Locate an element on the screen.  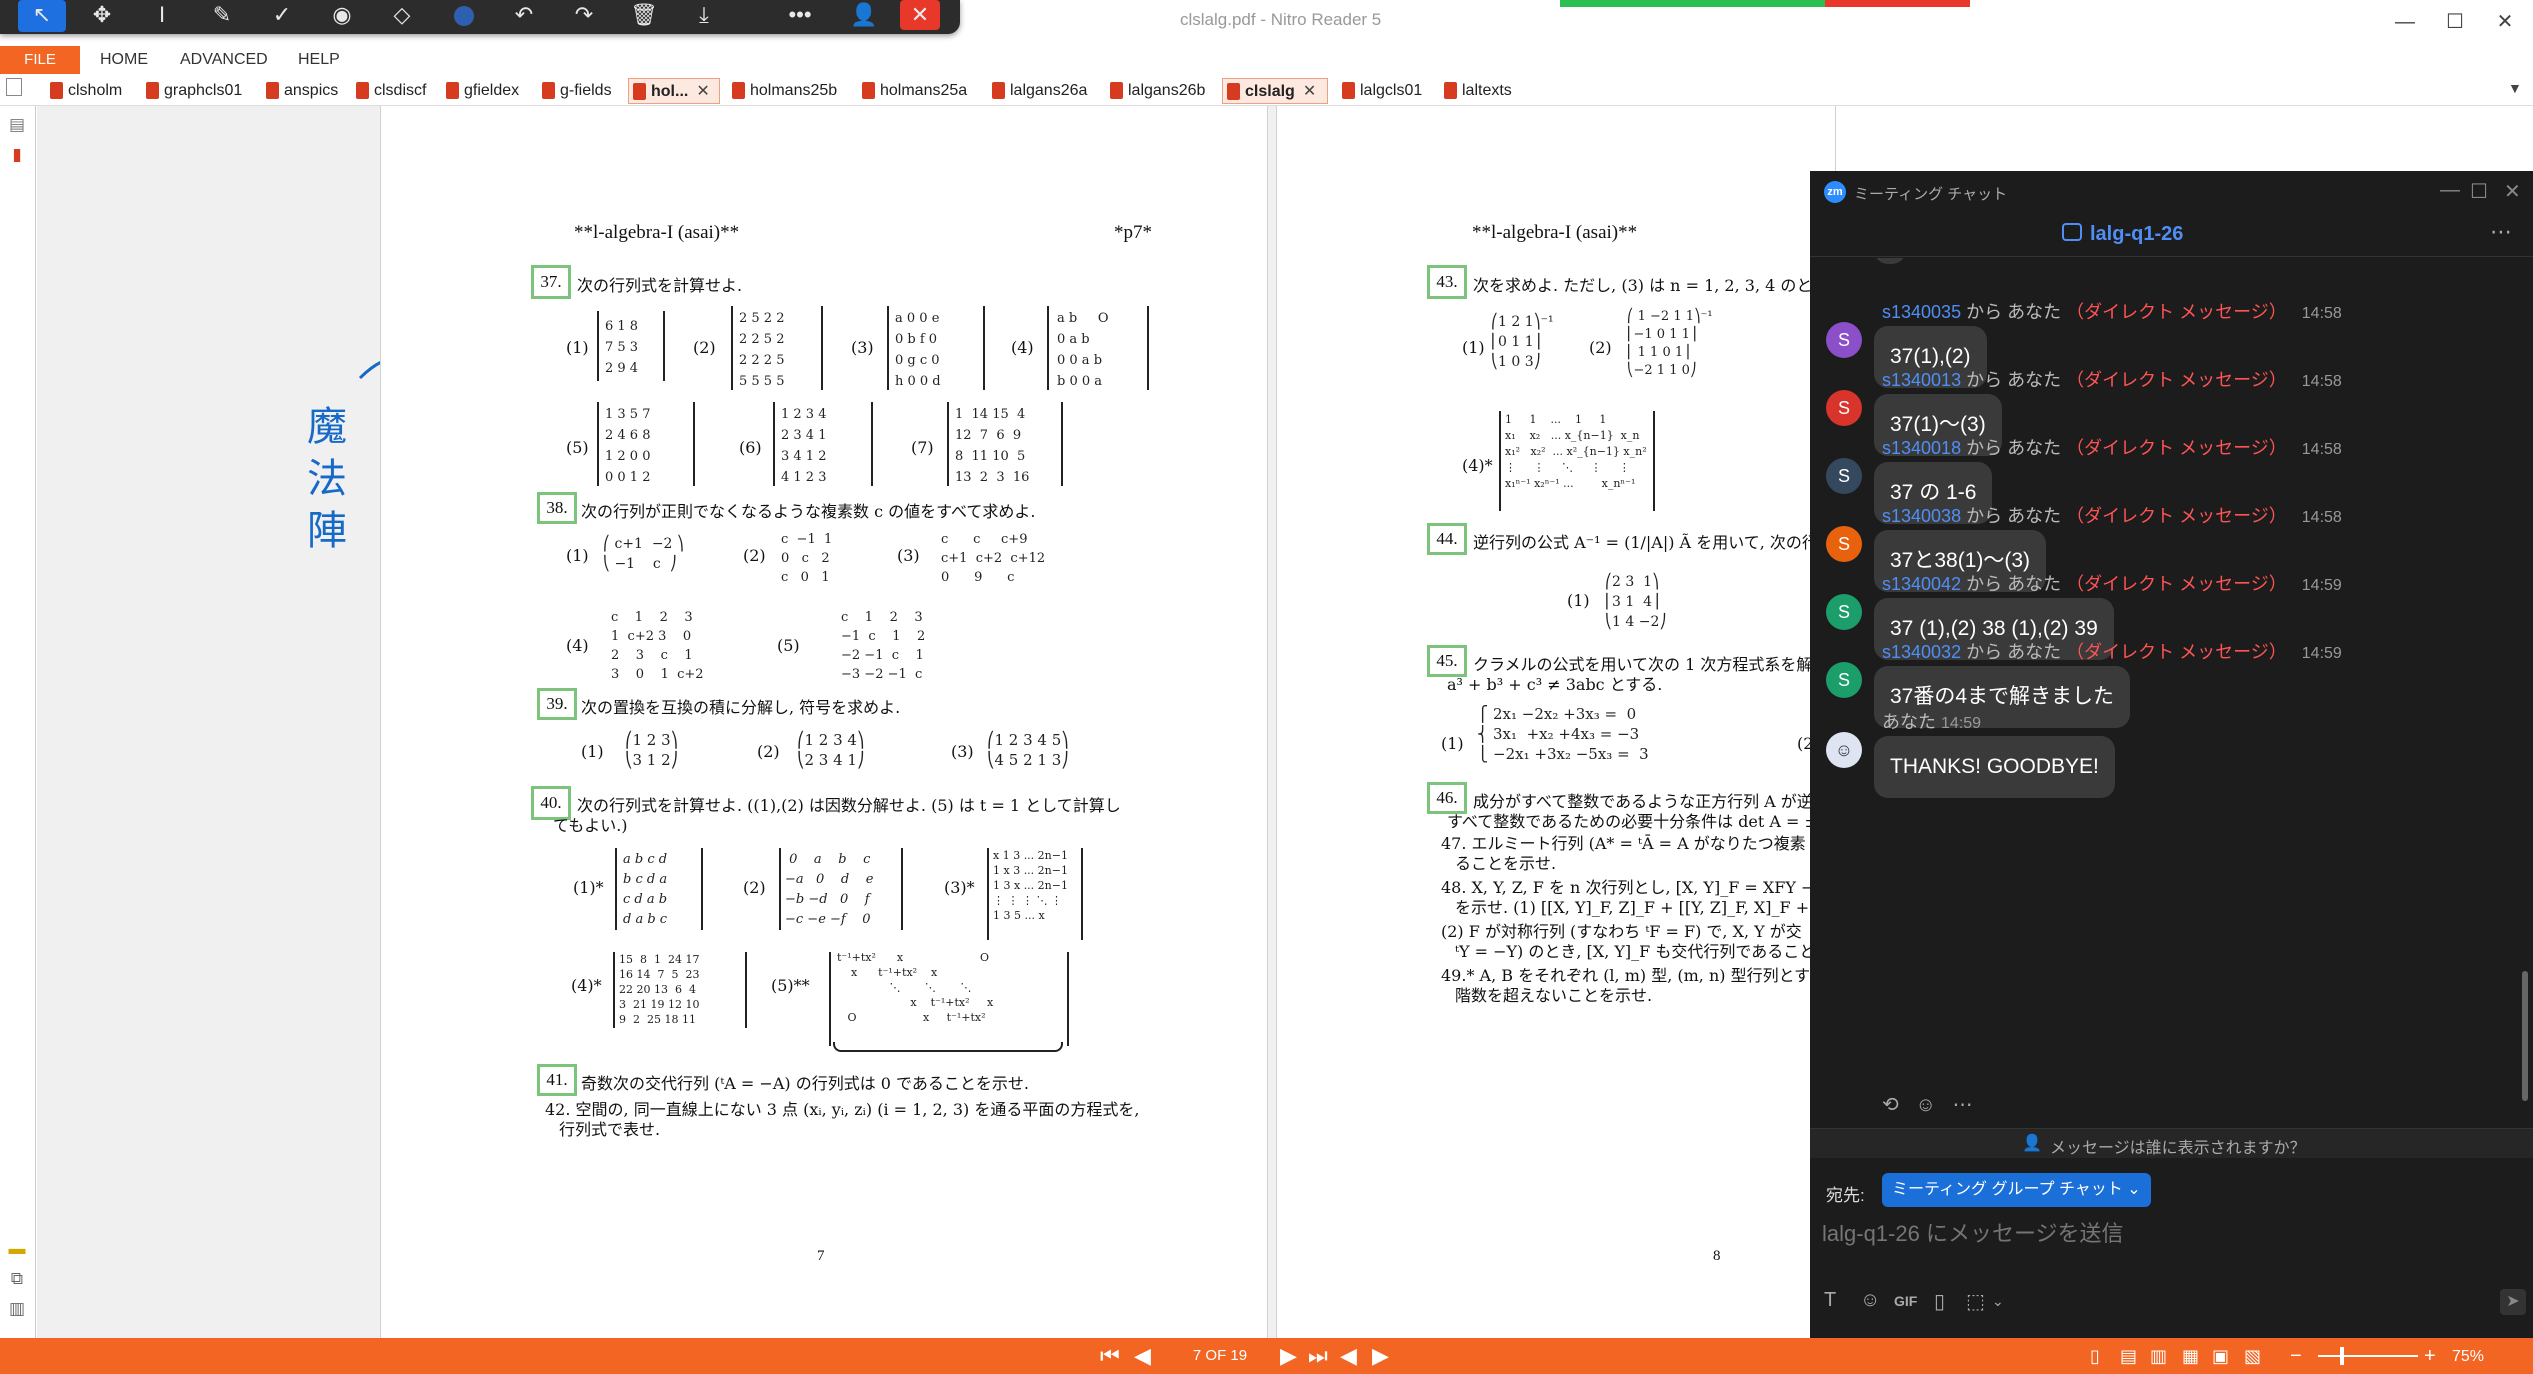
close-window-button: ✕ is located at coordinates (2505, 22).